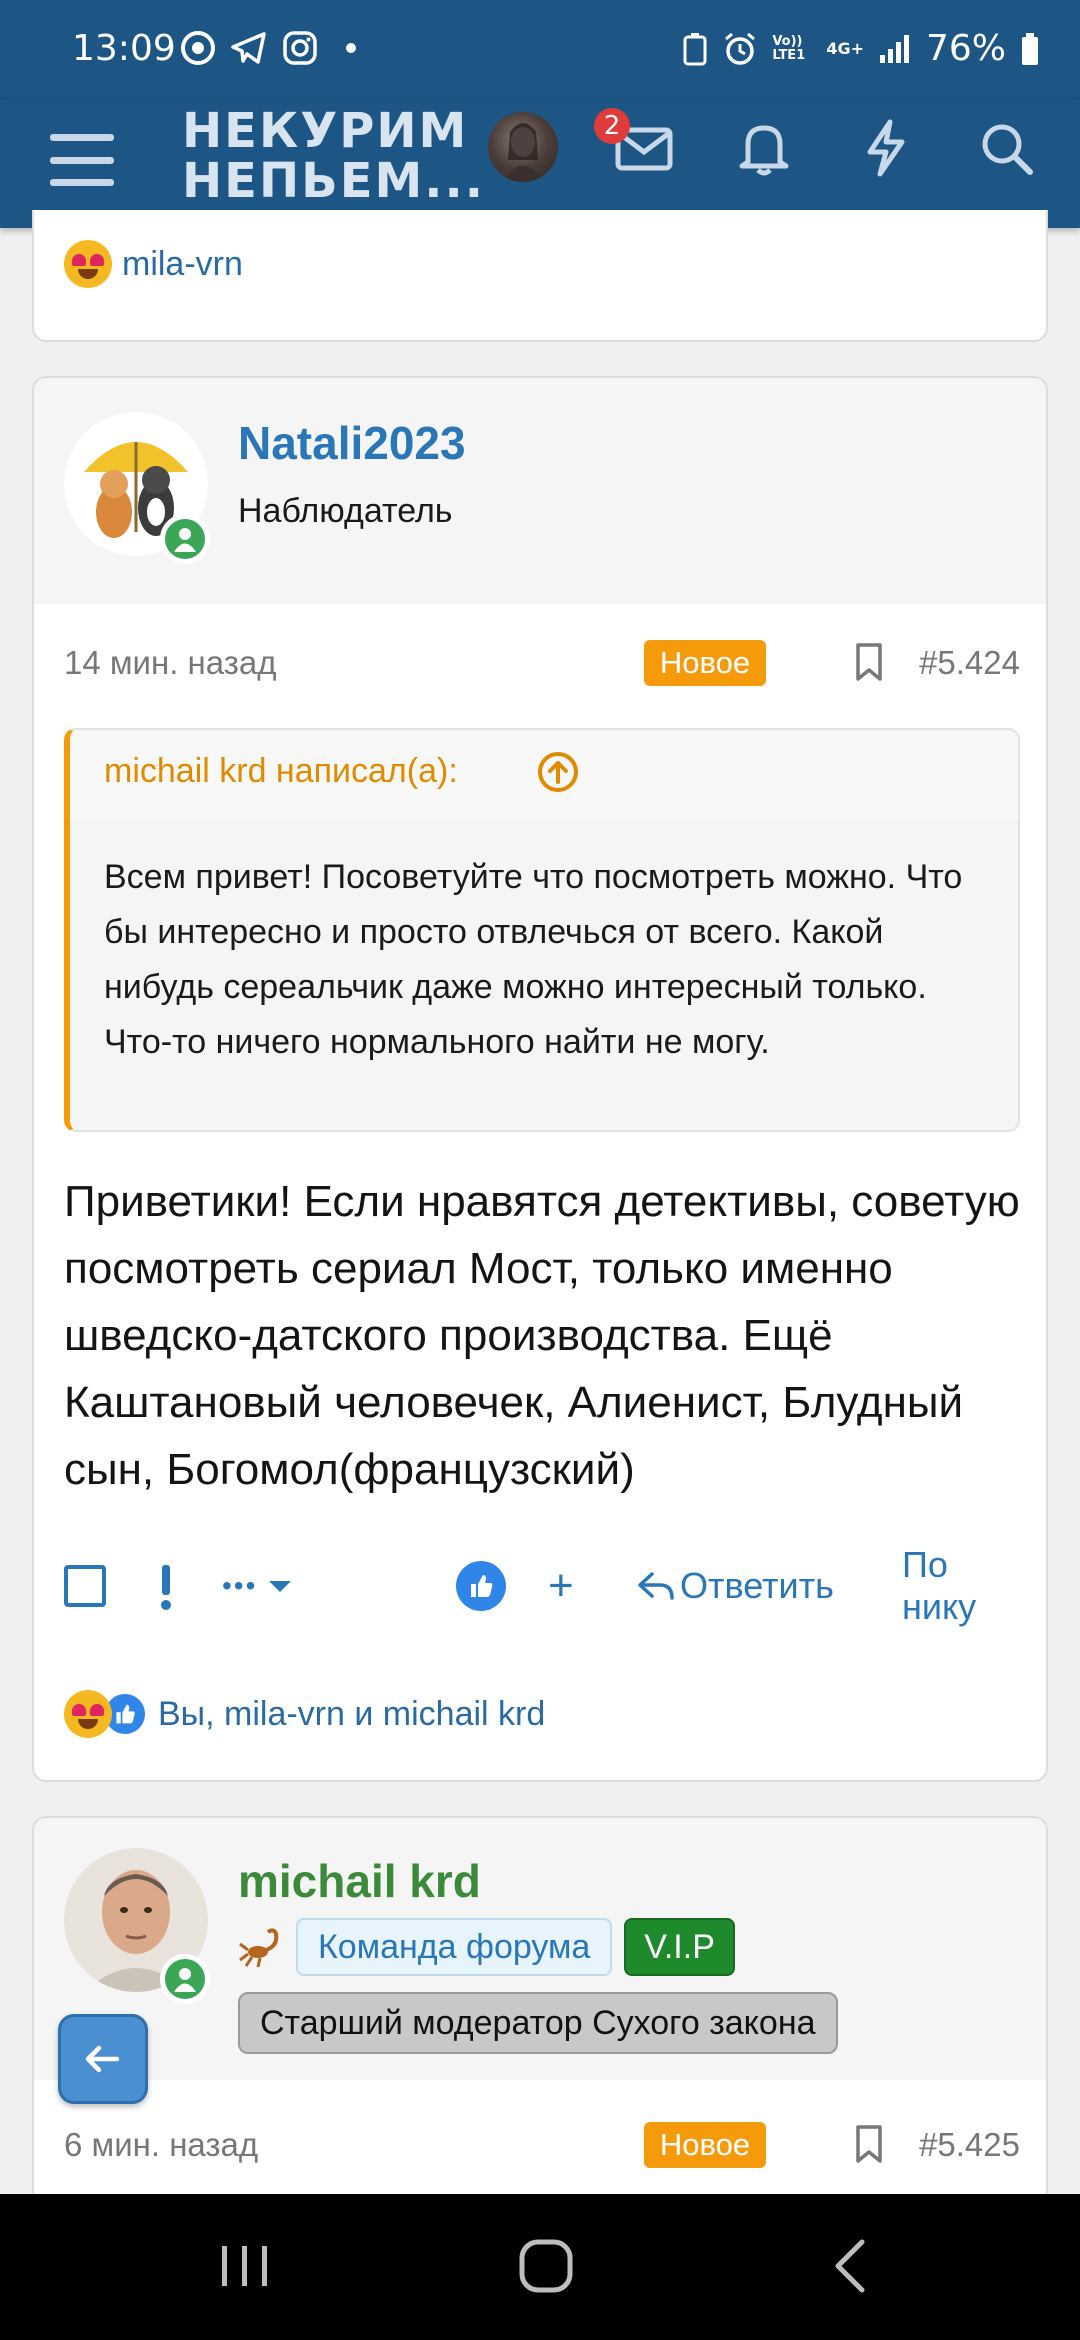  Describe the element at coordinates (540, 276) in the screenshot. I see `previous-post-reactions: mila-vrn` at that location.